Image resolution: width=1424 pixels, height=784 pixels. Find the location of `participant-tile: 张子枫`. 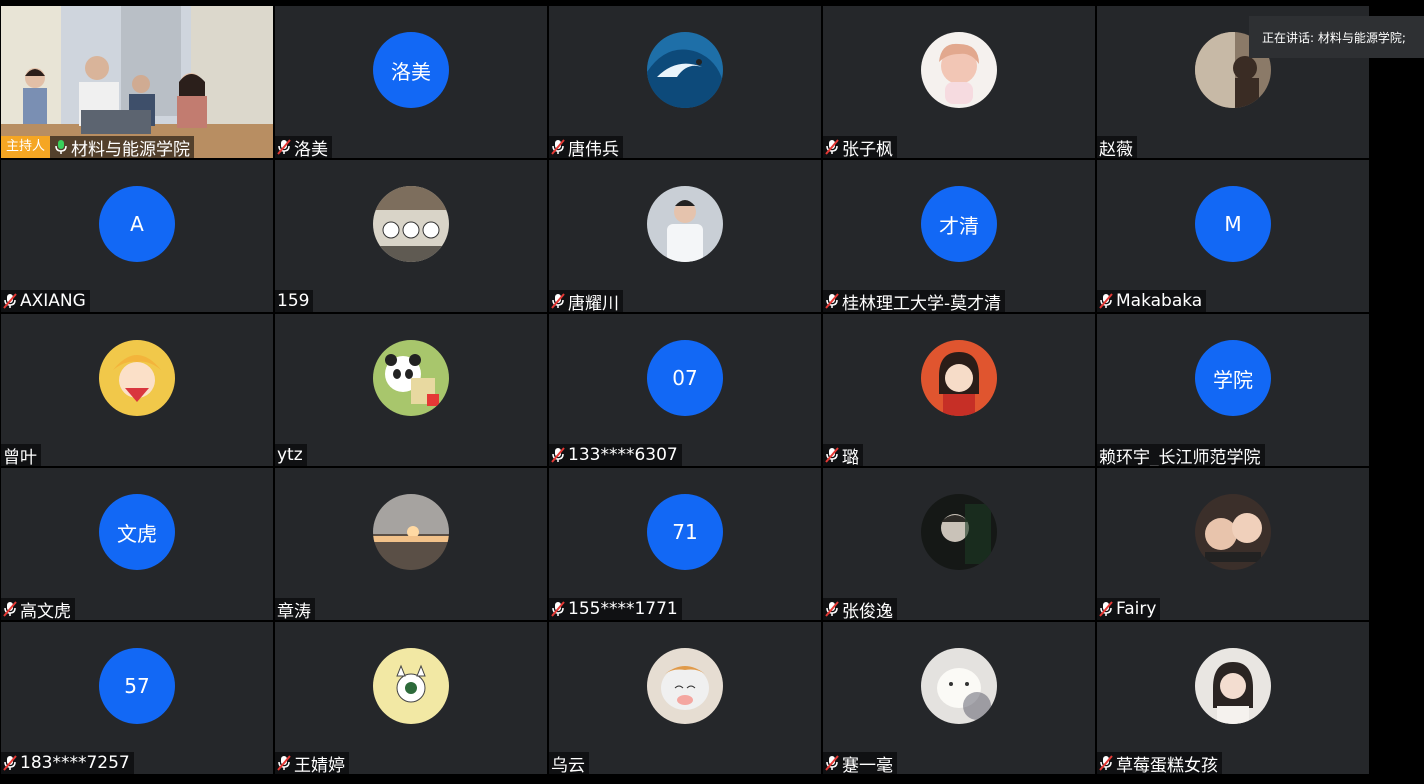

participant-tile: 张子枫 is located at coordinates (959, 82).